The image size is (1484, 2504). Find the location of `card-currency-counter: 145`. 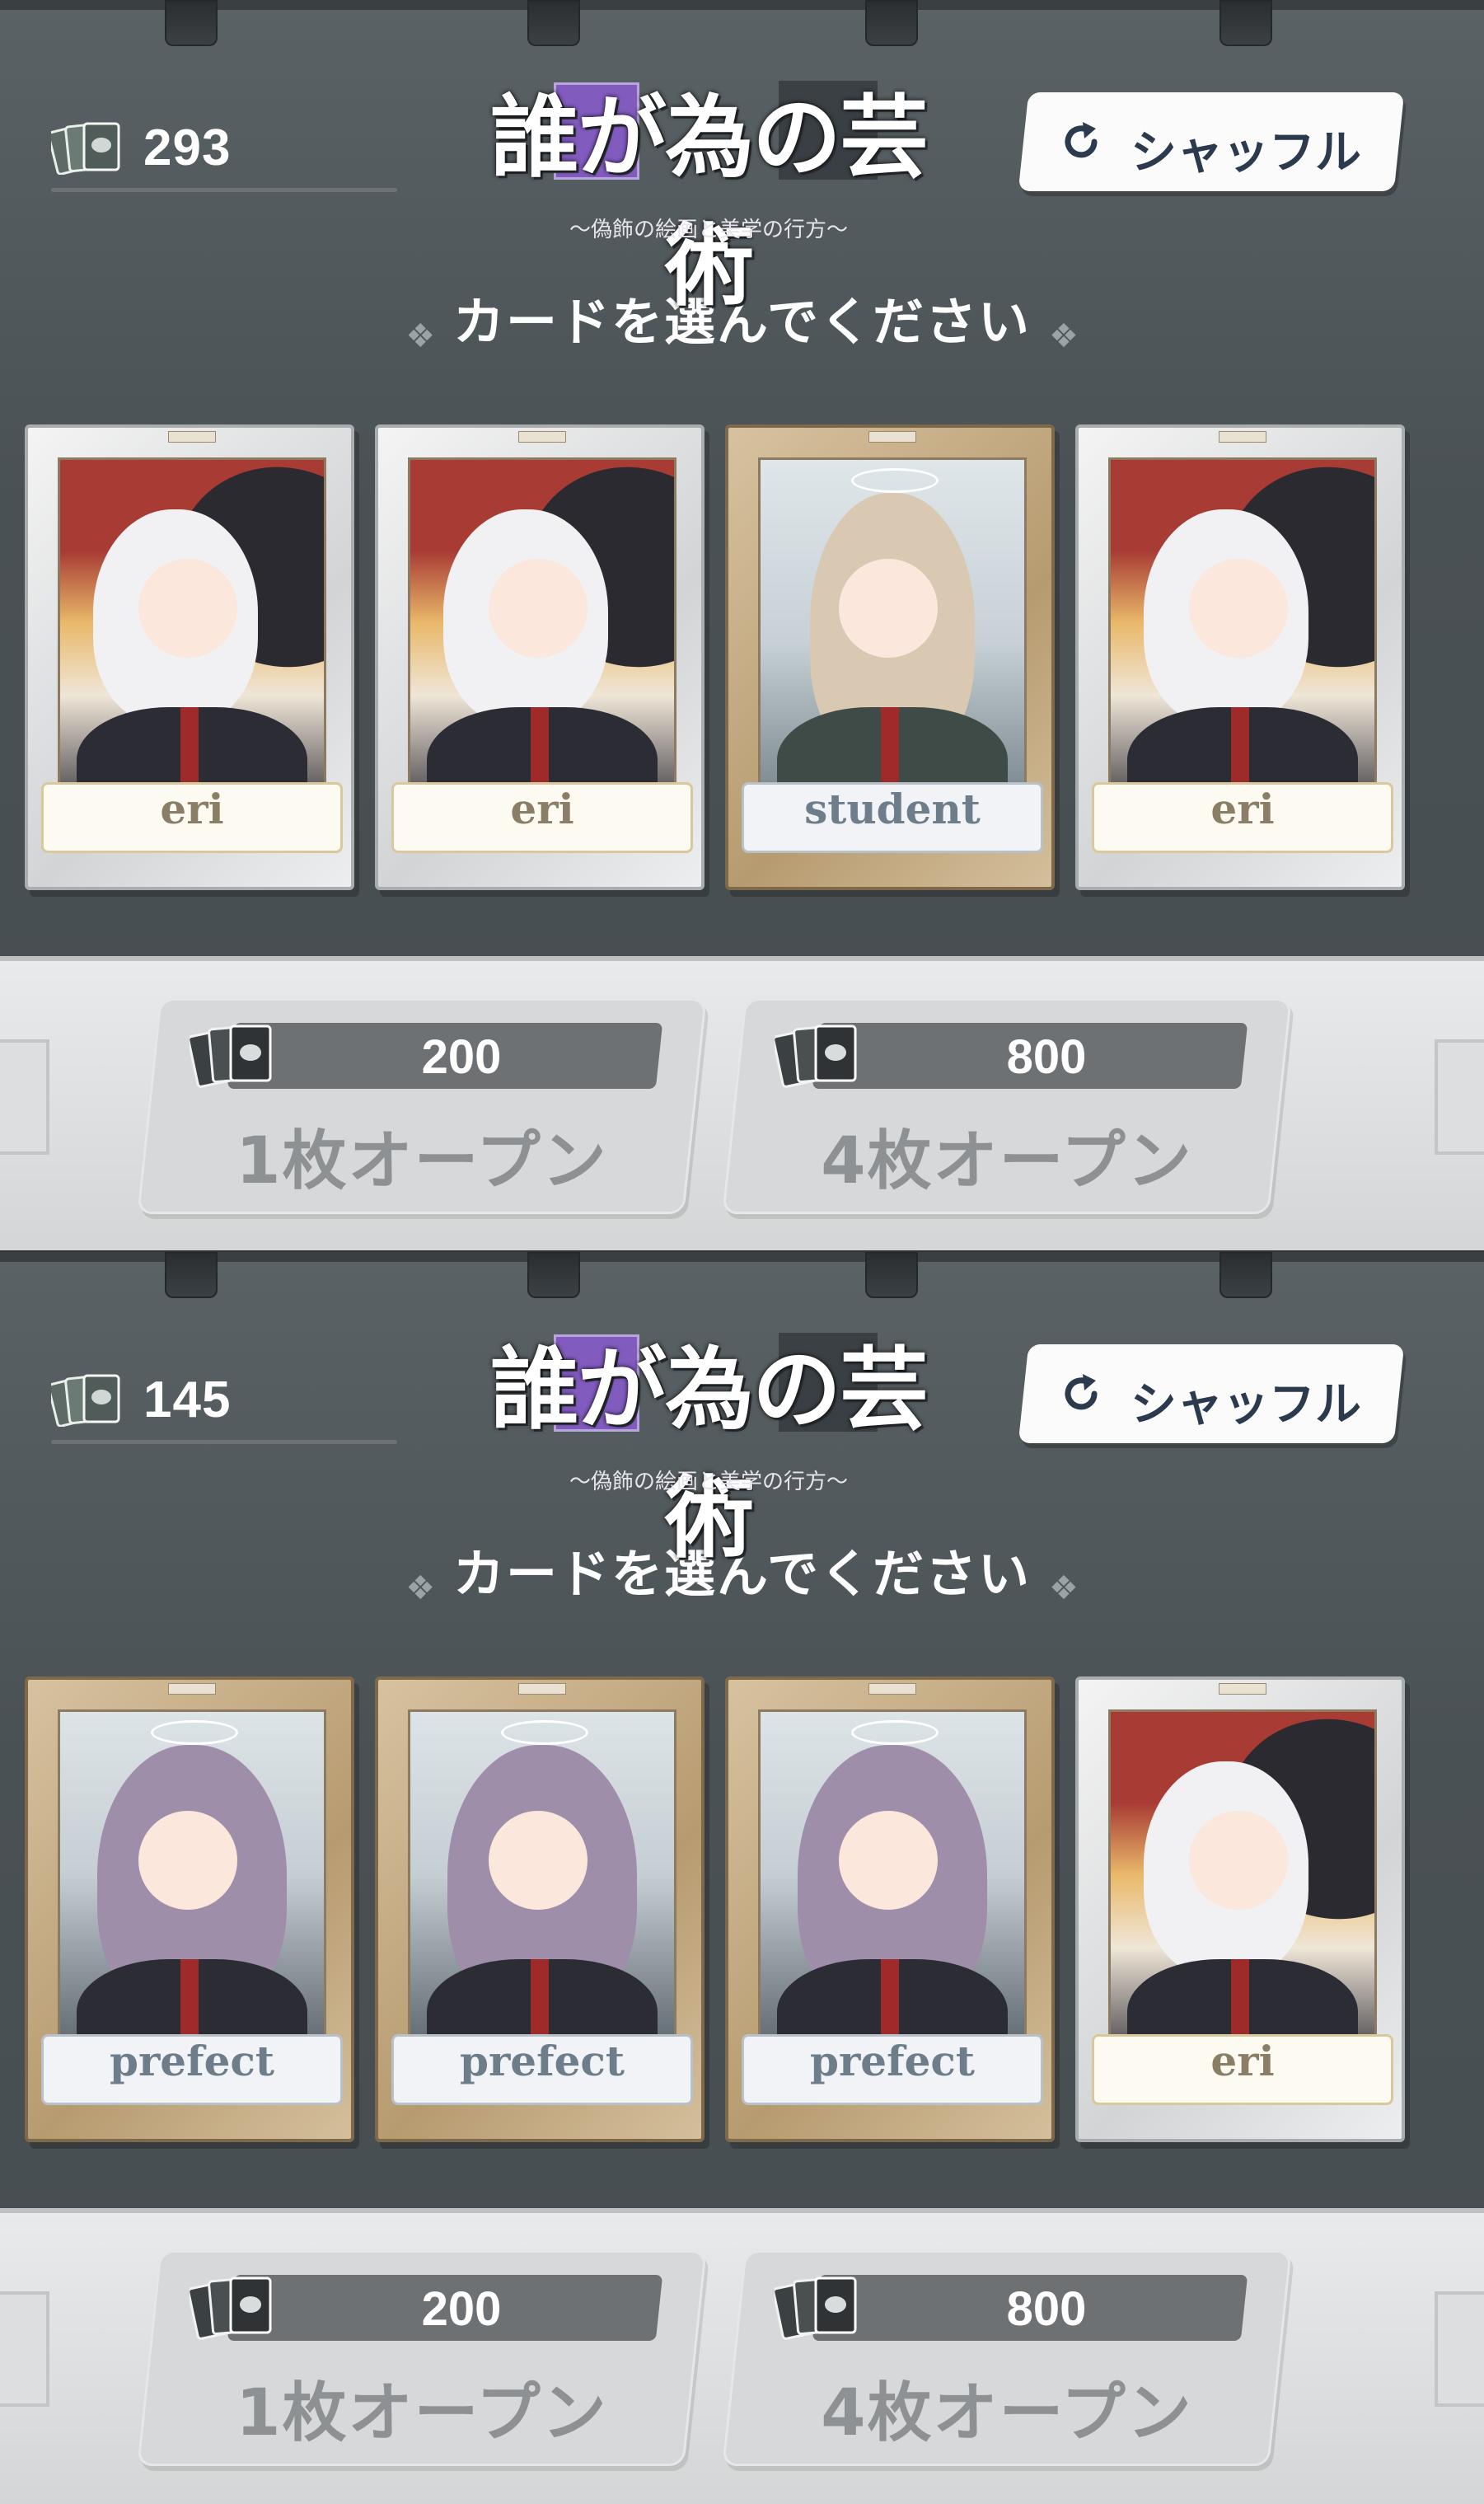

card-currency-counter: 145 is located at coordinates (224, 1407).